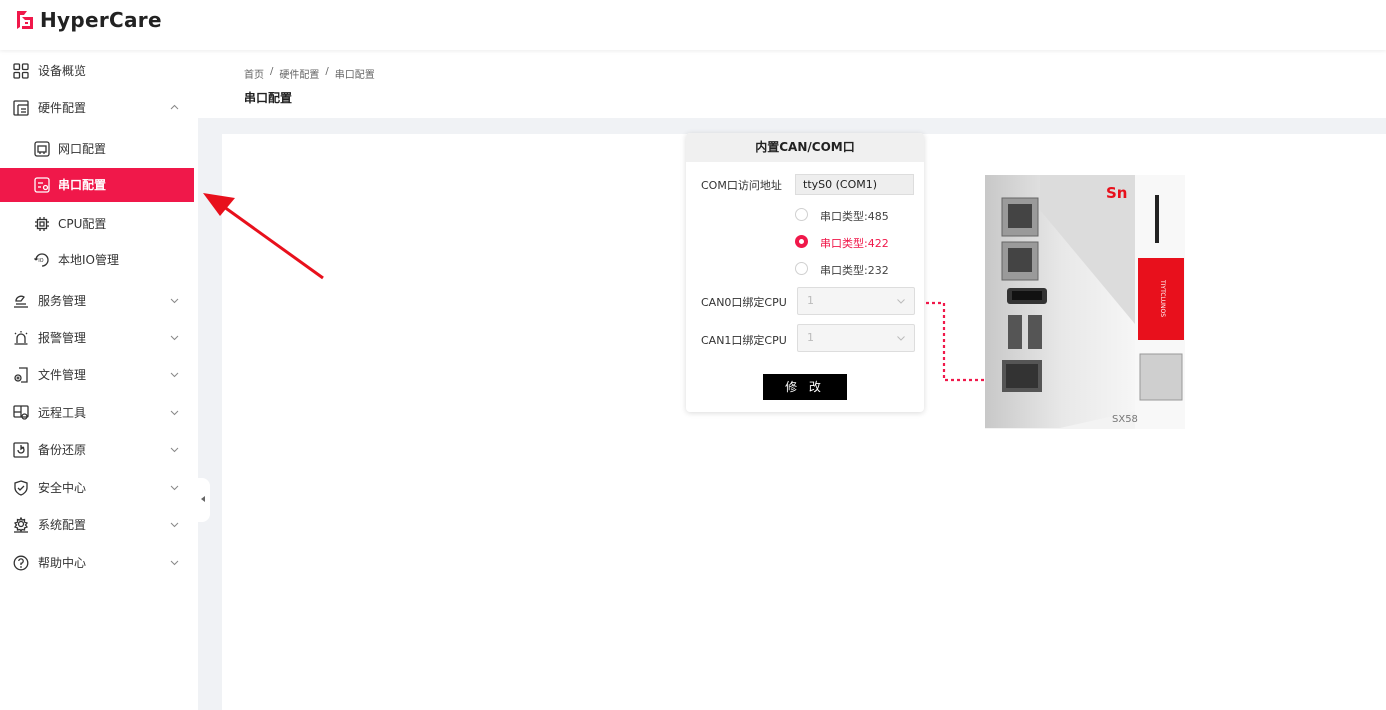 This screenshot has width=1386, height=710. What do you see at coordinates (97, 563) in the screenshot?
I see `sidebar-item-help-center: 帮助中心` at bounding box center [97, 563].